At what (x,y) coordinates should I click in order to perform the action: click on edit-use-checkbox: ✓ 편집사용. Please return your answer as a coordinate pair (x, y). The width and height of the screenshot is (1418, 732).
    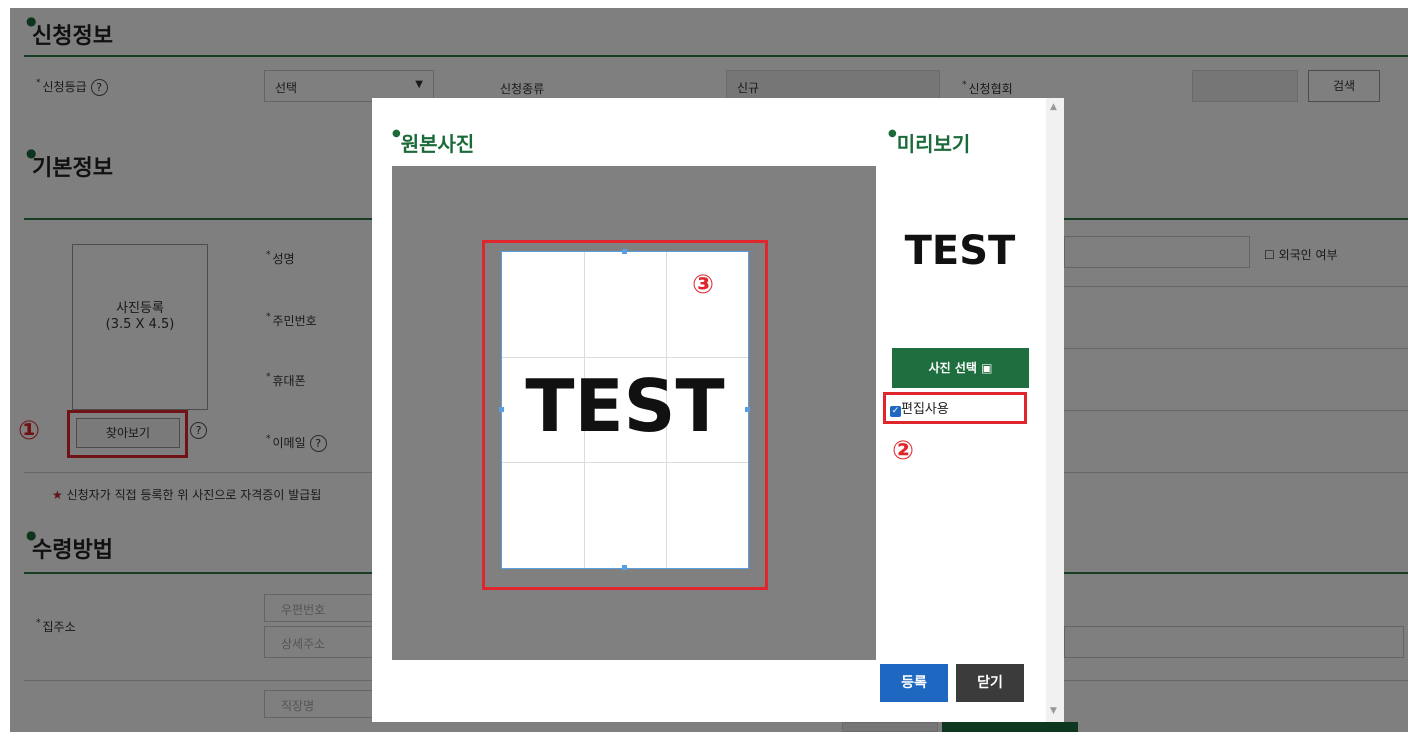
    Looking at the image, I should click on (919, 407).